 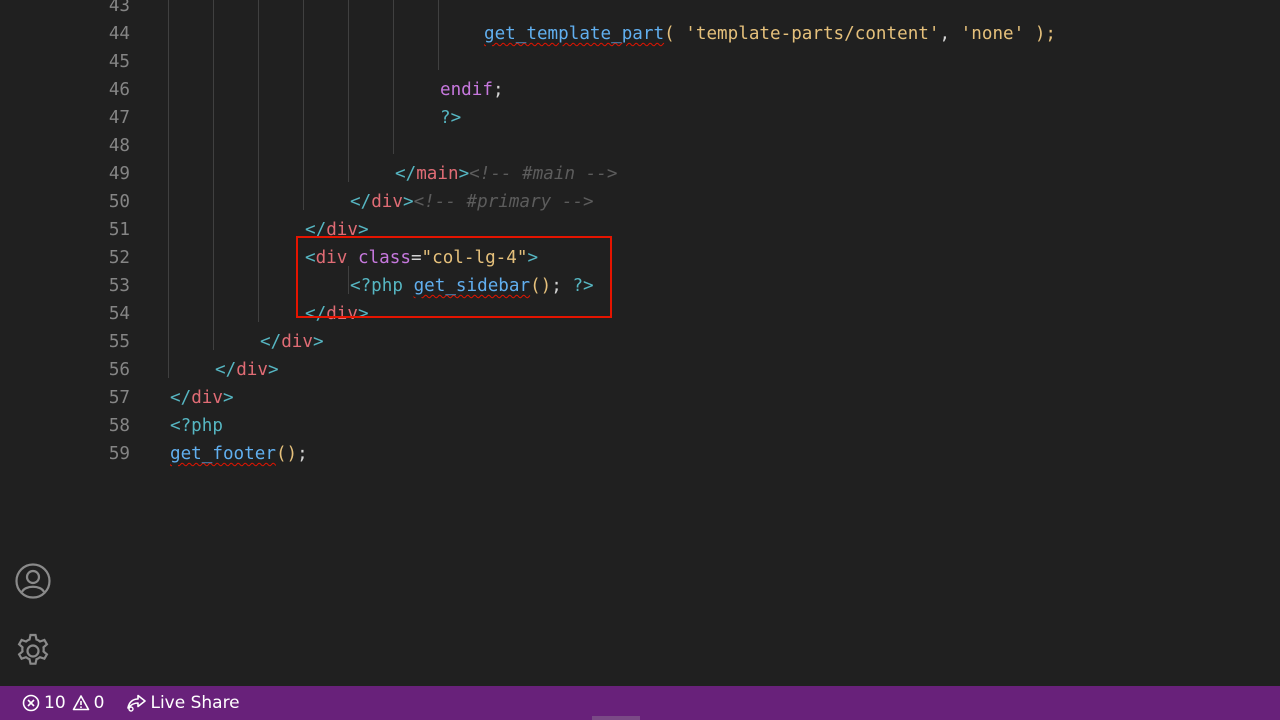 What do you see at coordinates (119, 370) in the screenshot?
I see `line-number: 56` at bounding box center [119, 370].